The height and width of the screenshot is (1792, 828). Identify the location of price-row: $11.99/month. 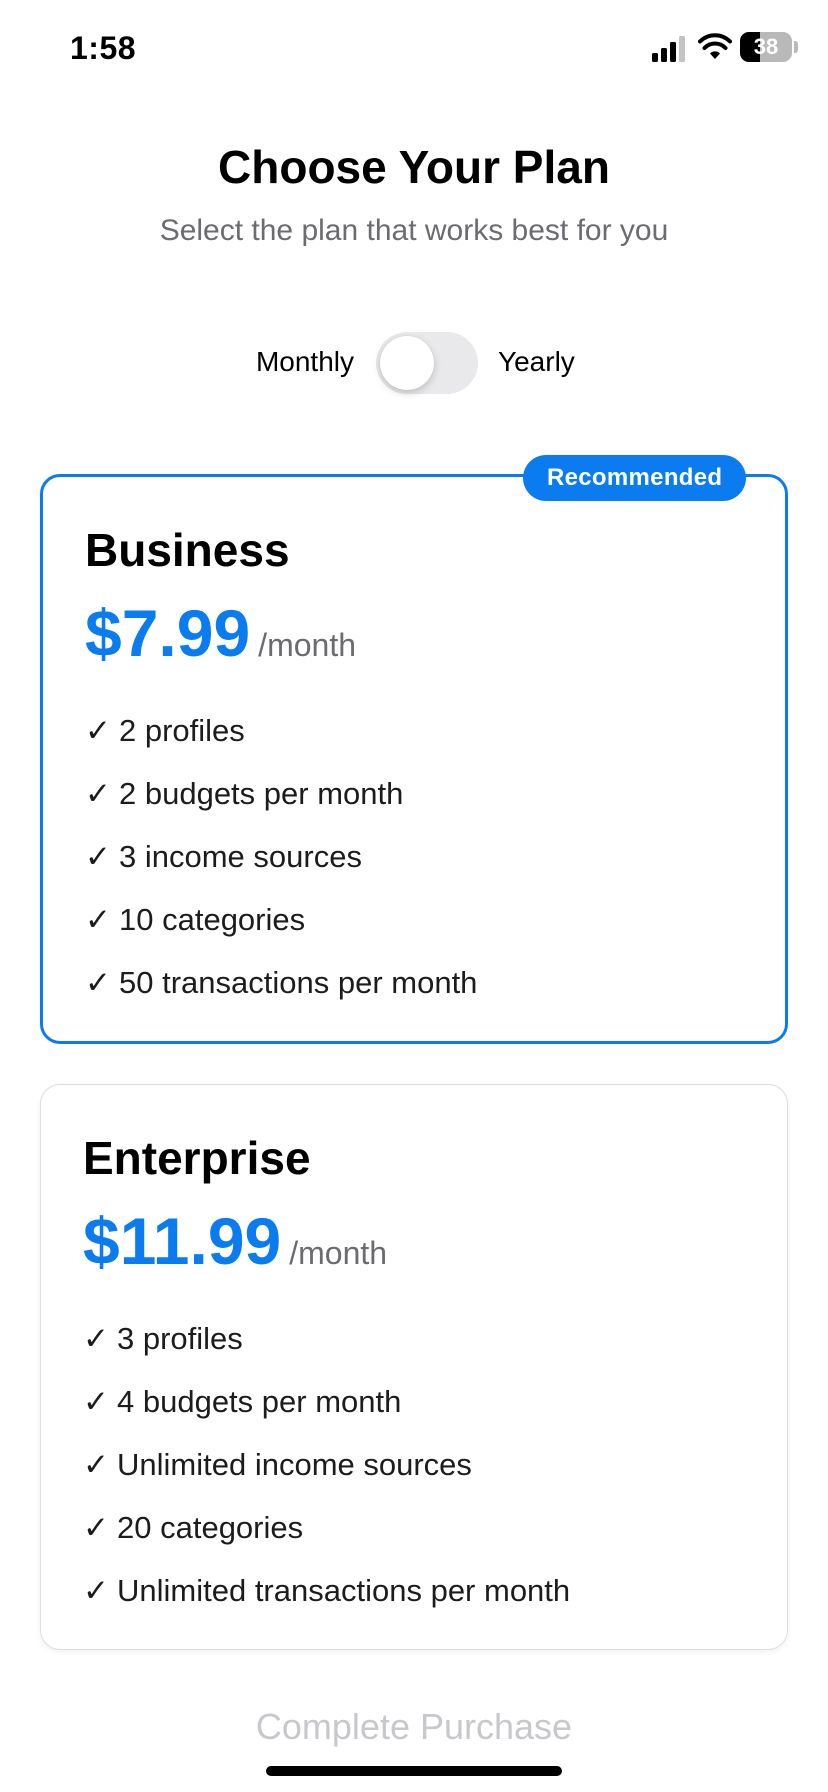
(235, 1241).